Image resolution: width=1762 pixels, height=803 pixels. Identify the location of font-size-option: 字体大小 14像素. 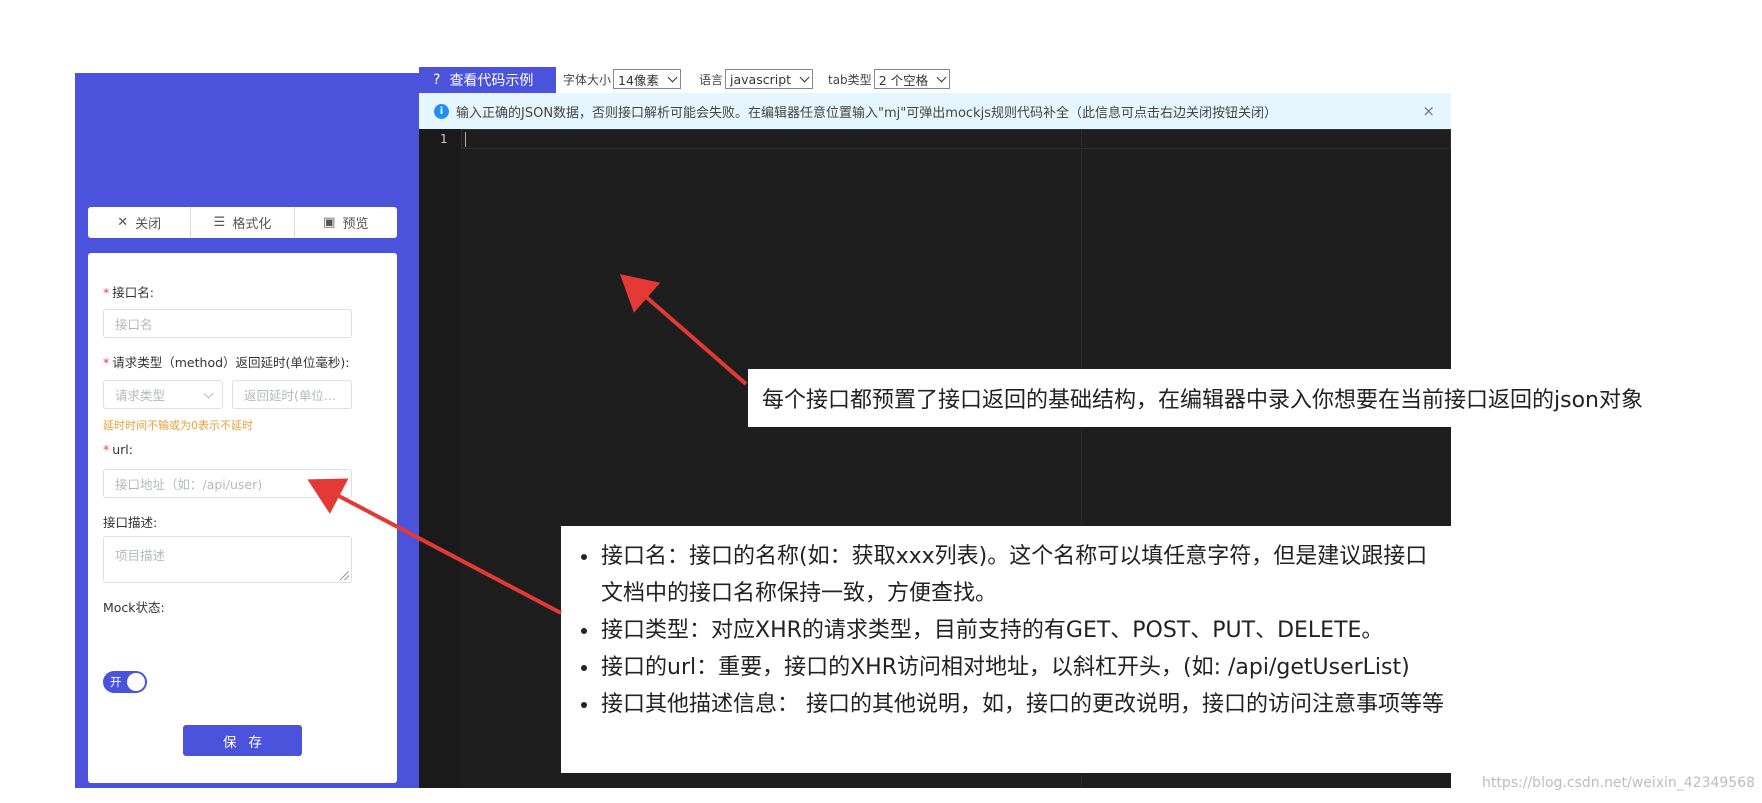
(622, 79).